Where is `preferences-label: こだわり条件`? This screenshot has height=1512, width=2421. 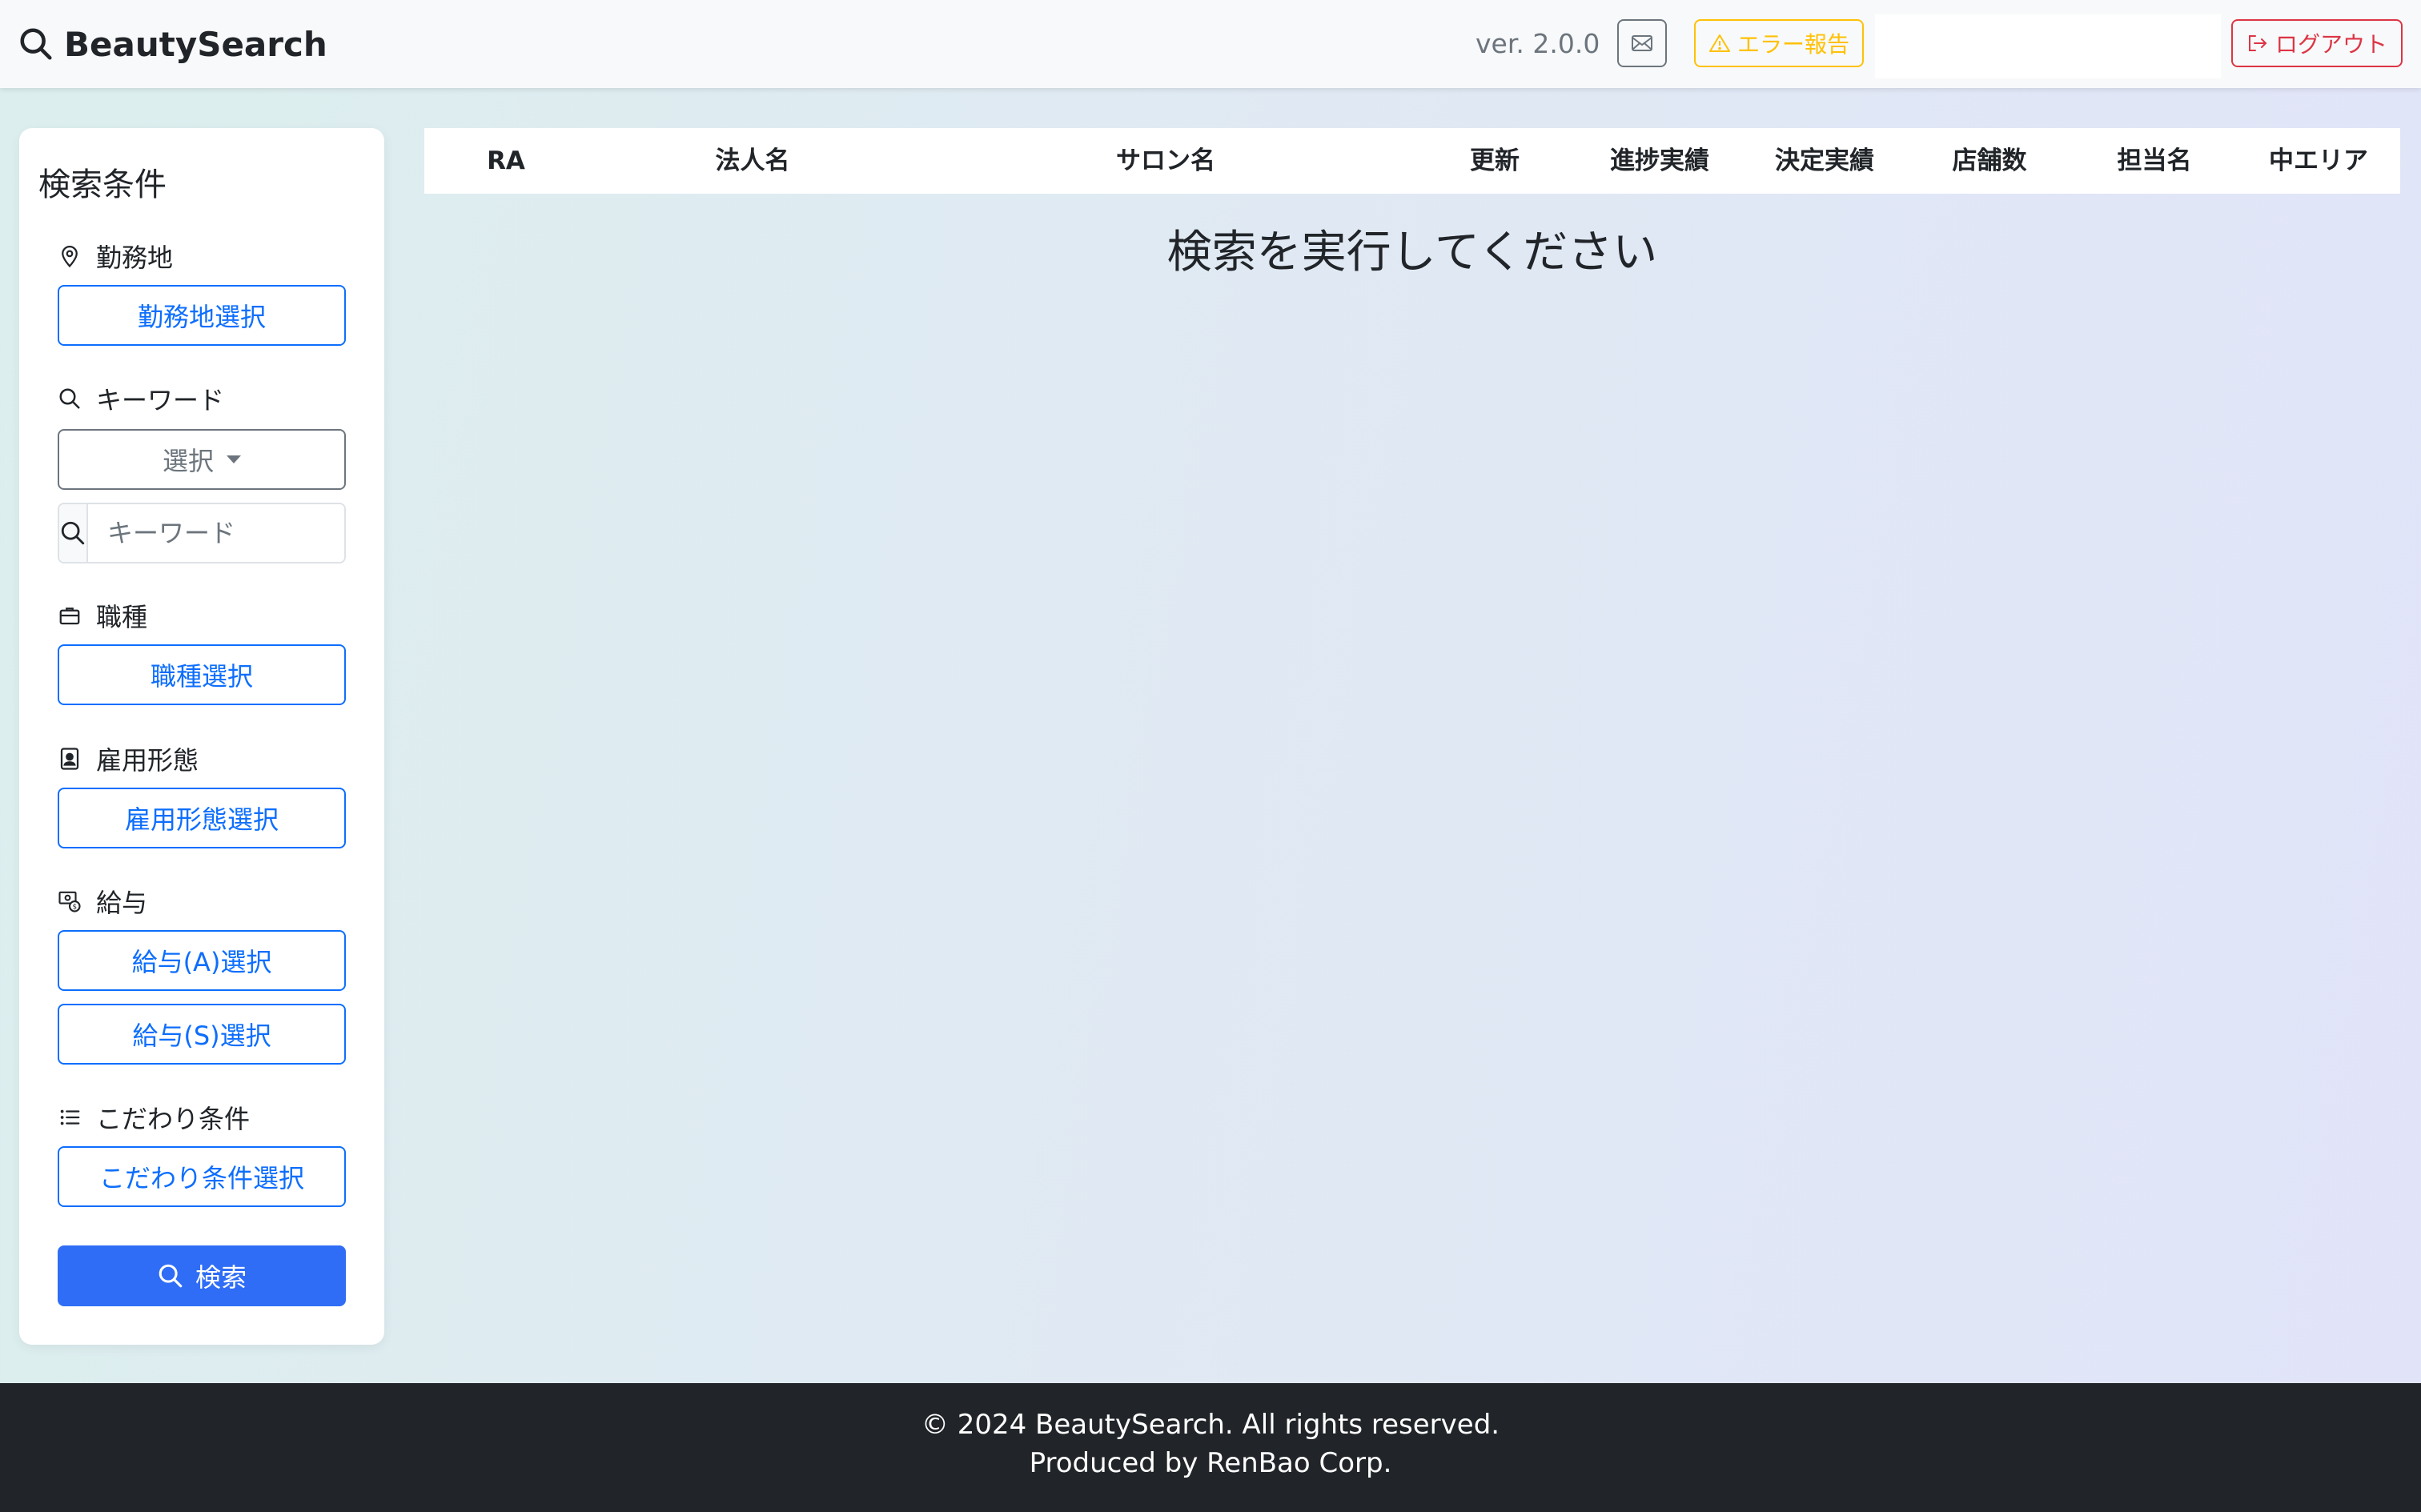 preferences-label: こだわり条件 is located at coordinates (154, 1117).